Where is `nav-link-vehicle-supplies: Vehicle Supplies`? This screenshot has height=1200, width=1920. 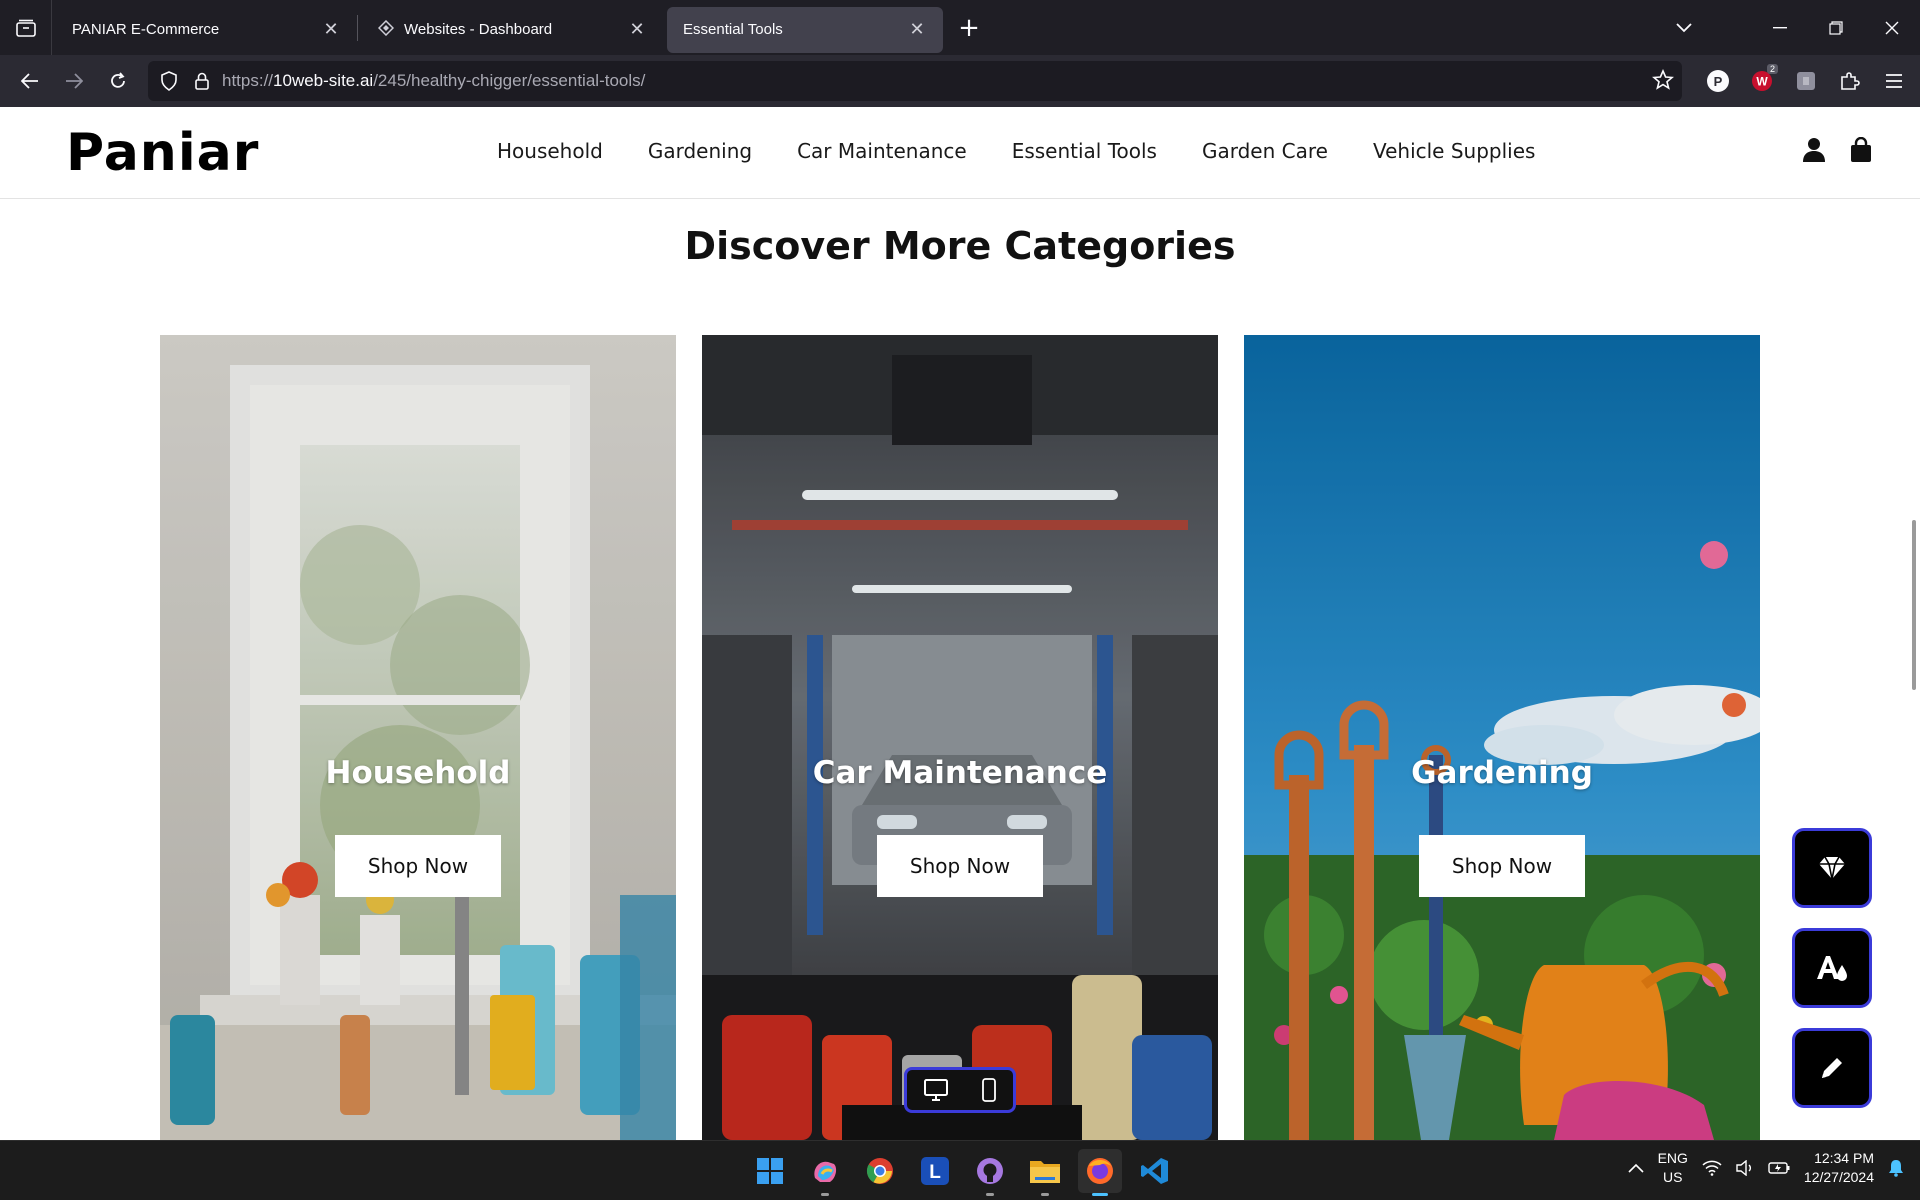
nav-link-vehicle-supplies: Vehicle Supplies is located at coordinates (1454, 151).